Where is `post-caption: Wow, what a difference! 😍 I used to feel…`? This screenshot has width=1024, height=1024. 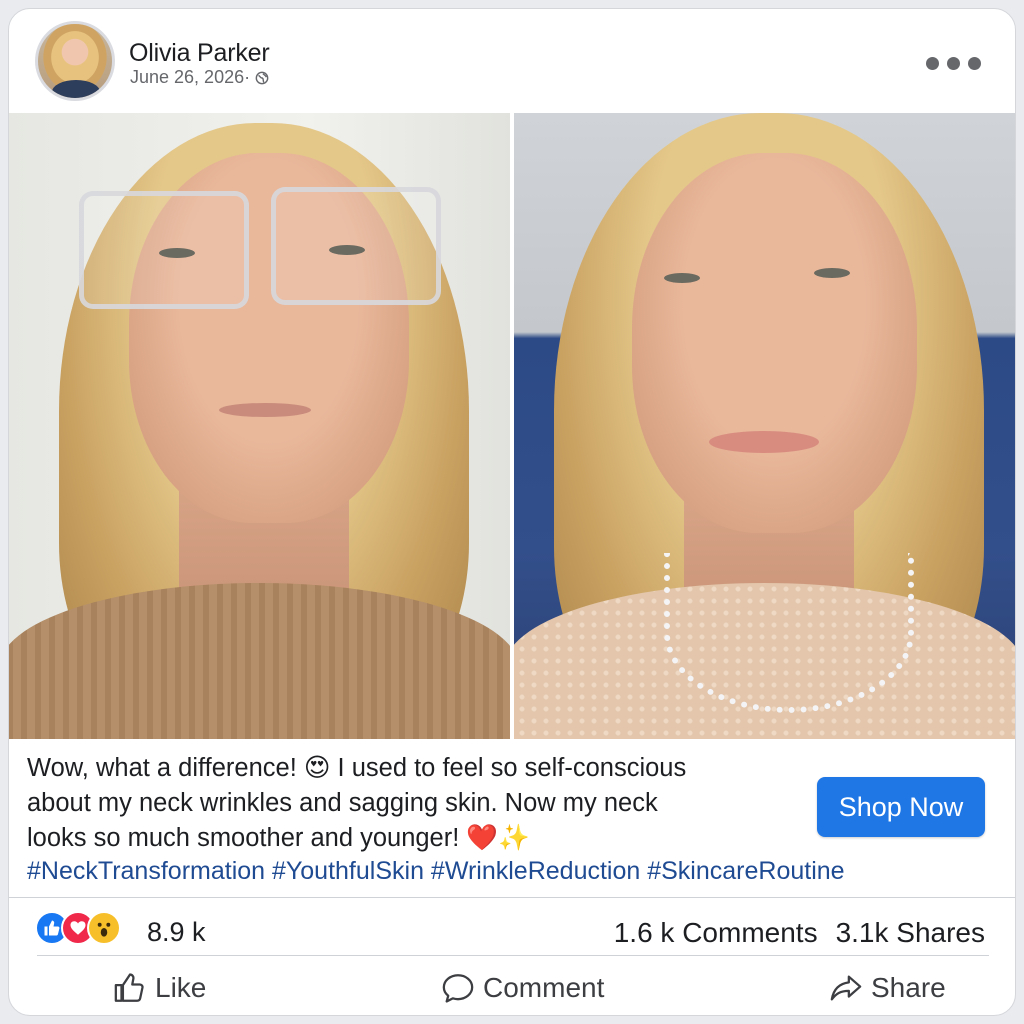
post-caption: Wow, what a difference! 😍 I used to feel… is located at coordinates (422, 803).